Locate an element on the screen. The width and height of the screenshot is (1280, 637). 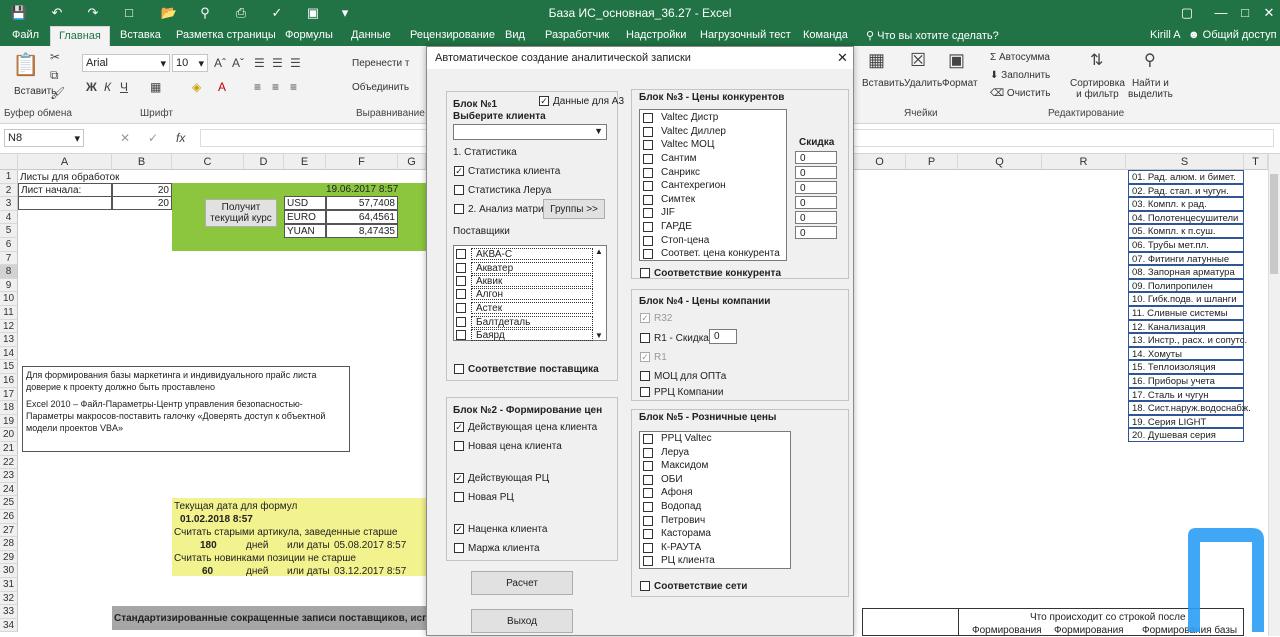
retail-item: Петрович is located at coordinates (683, 520).